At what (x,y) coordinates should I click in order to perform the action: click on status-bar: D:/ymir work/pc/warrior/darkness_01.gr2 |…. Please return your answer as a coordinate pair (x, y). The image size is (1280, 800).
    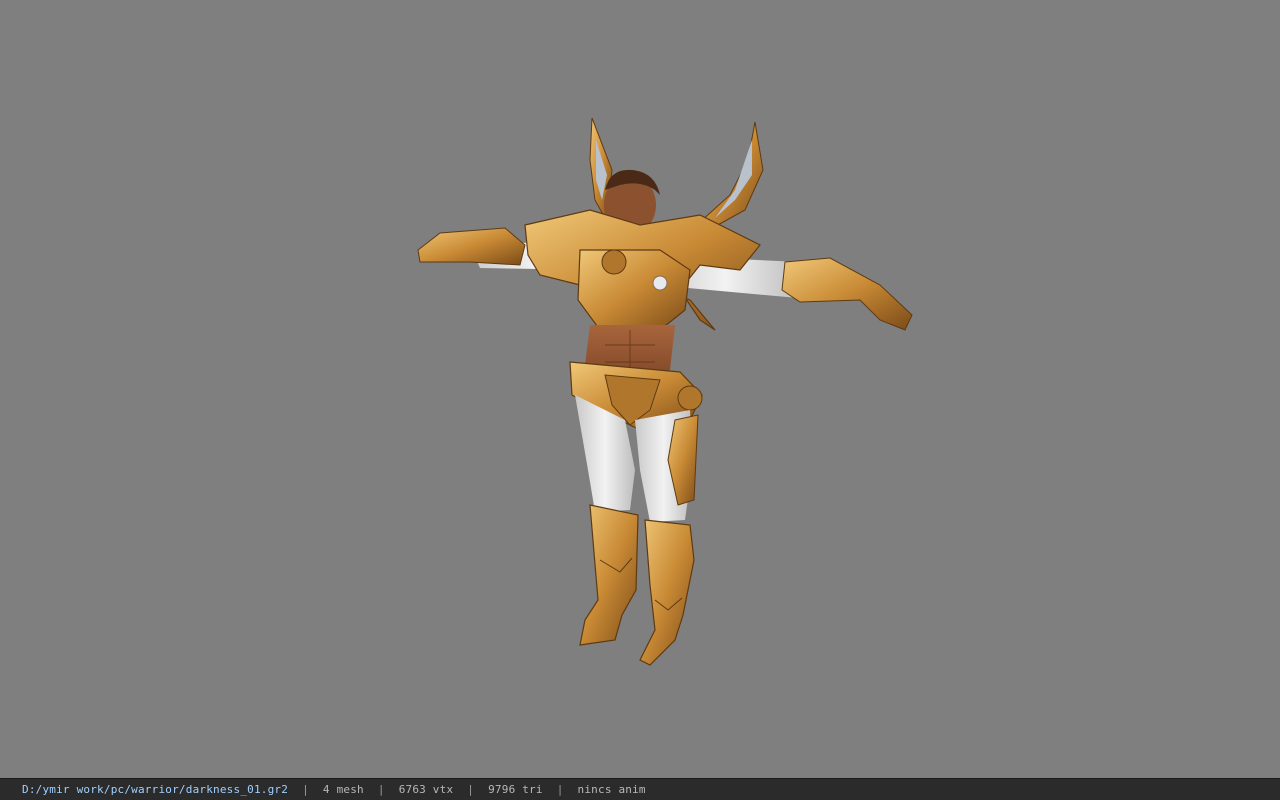
    Looking at the image, I should click on (640, 789).